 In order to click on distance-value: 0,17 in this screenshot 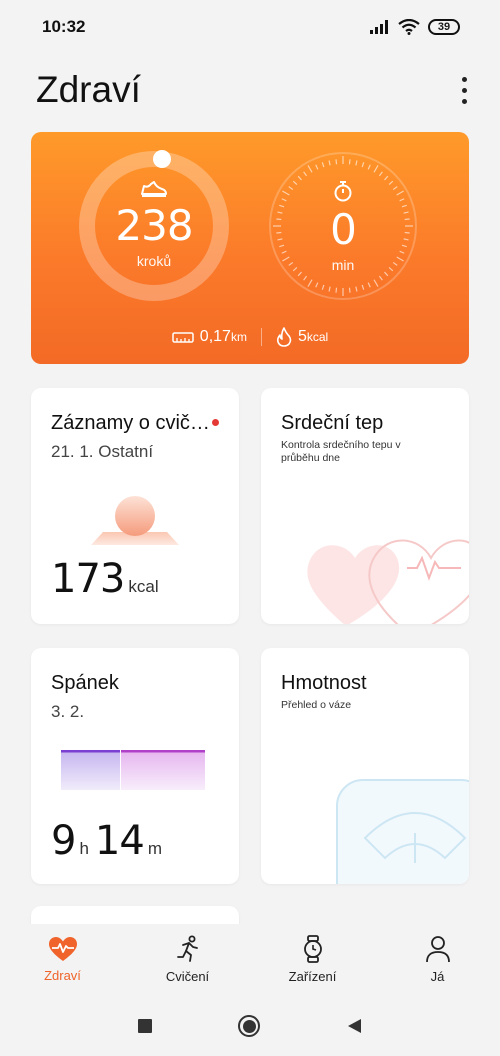, I will do `click(215, 336)`.